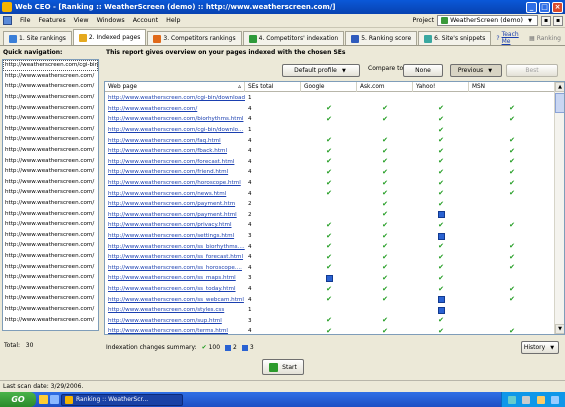 Image resolution: width=565 pixels, height=407 pixels. I want to click on page-url-link: http://www.weatherscreen.com/payment.htm, so click(175, 204).